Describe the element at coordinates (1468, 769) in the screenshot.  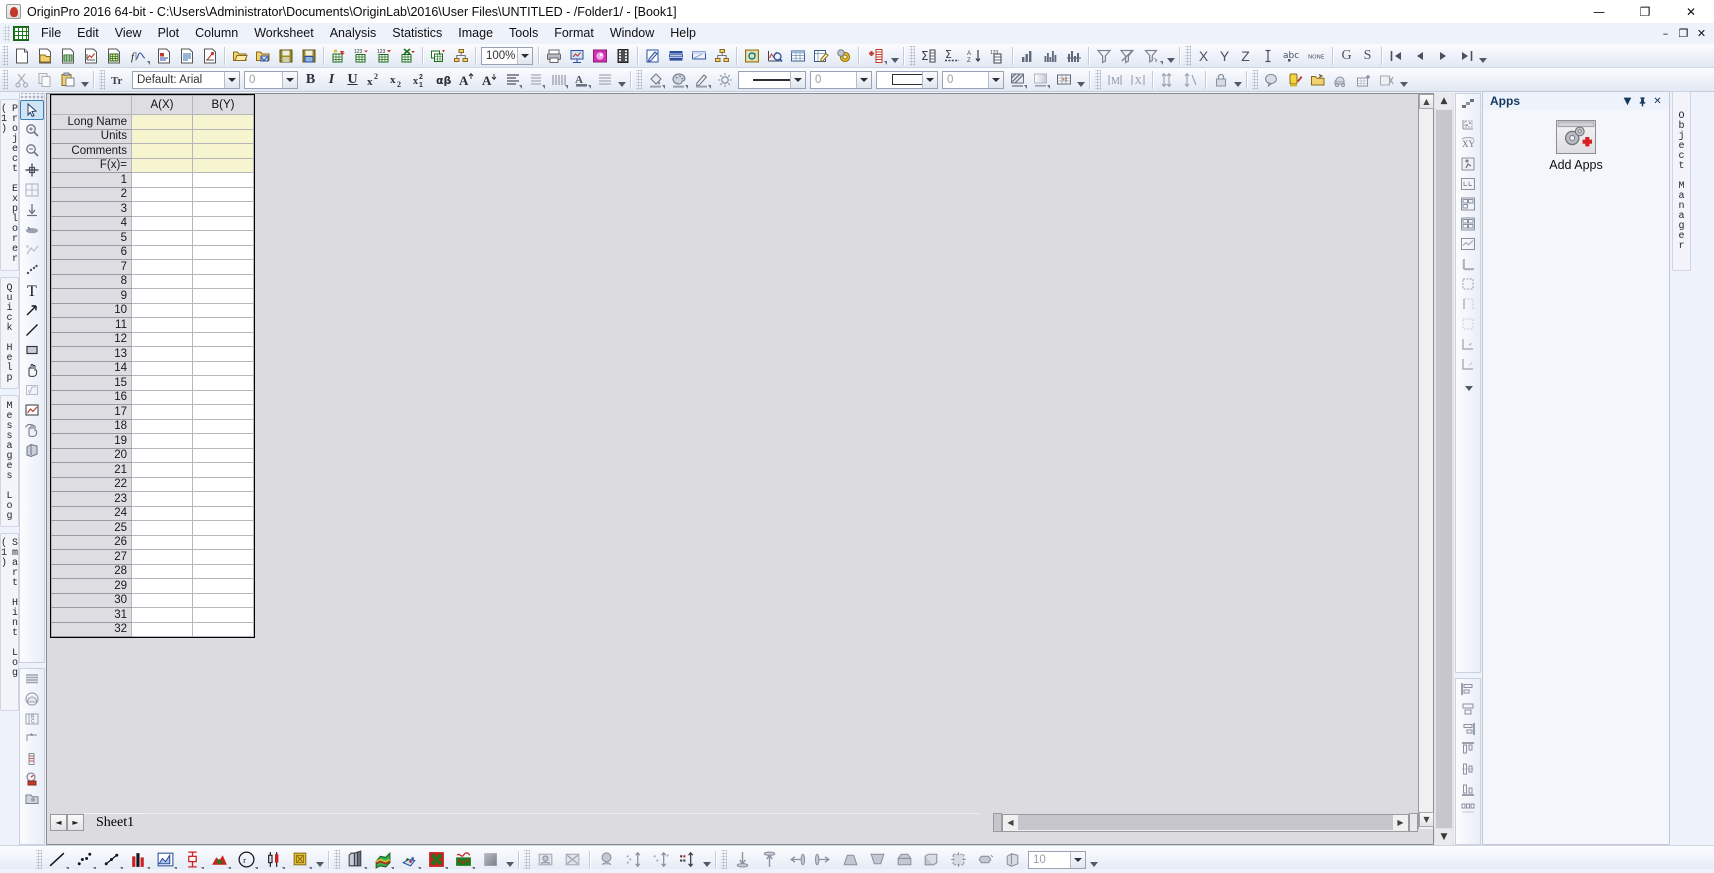
I see `align-middle-objects-icon` at that location.